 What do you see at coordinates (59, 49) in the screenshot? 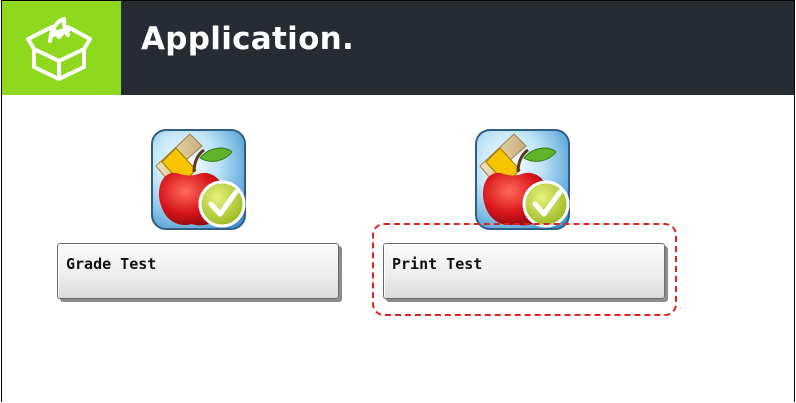
I see `open-box-icon` at bounding box center [59, 49].